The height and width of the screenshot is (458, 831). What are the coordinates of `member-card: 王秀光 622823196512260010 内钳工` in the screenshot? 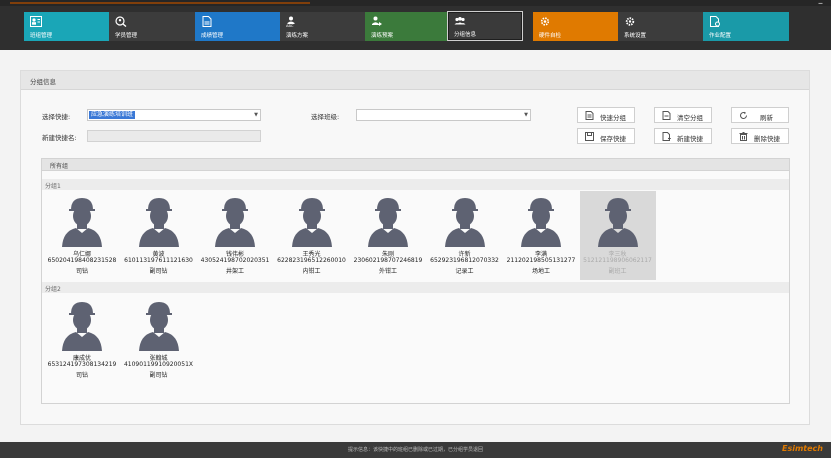 It's located at (312, 235).